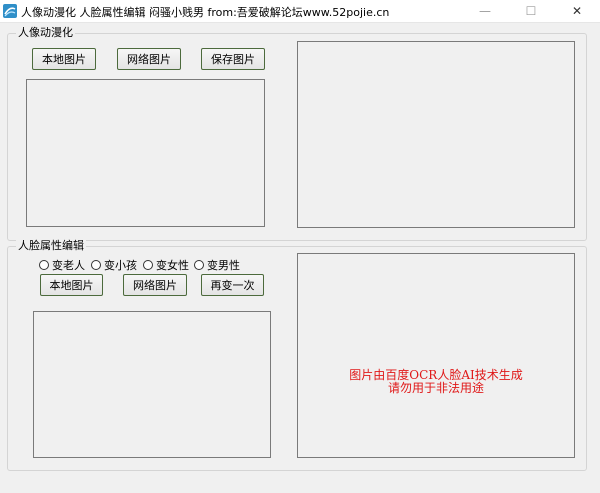  I want to click on radio-old: 变老人, so click(62, 265).